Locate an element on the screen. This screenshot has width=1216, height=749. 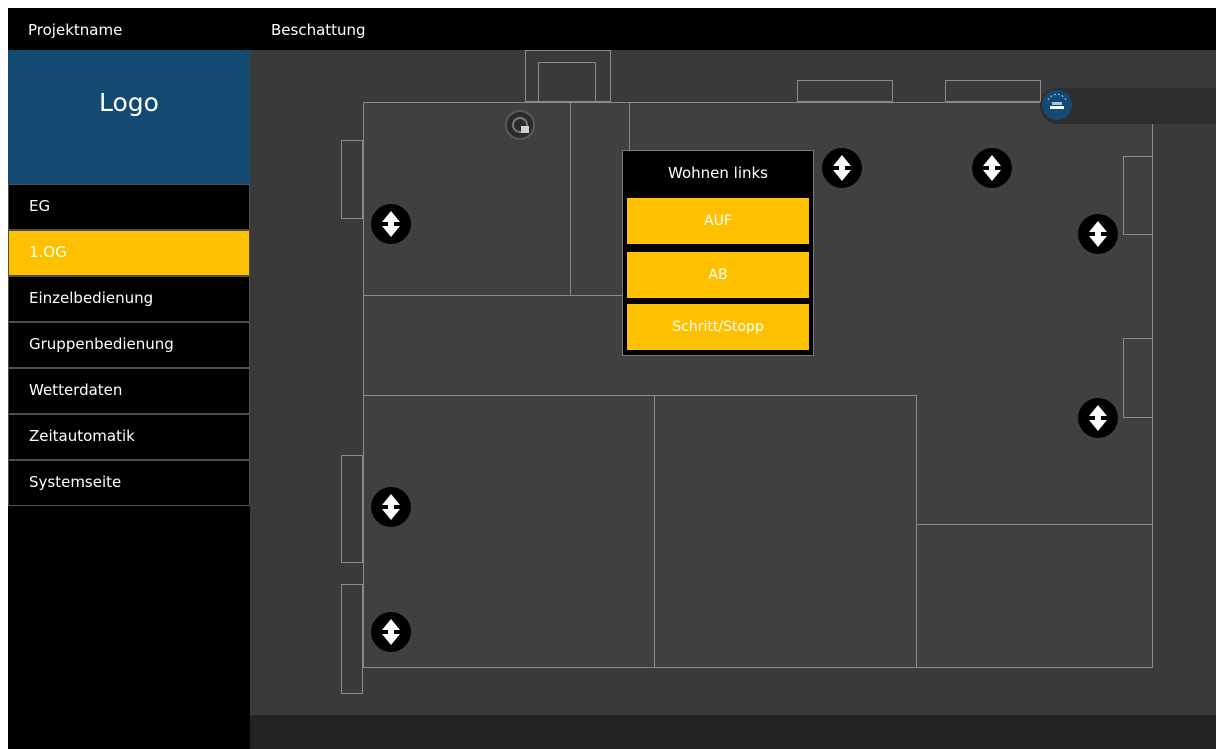
sidebar-item-eg: EG is located at coordinates (129, 207).